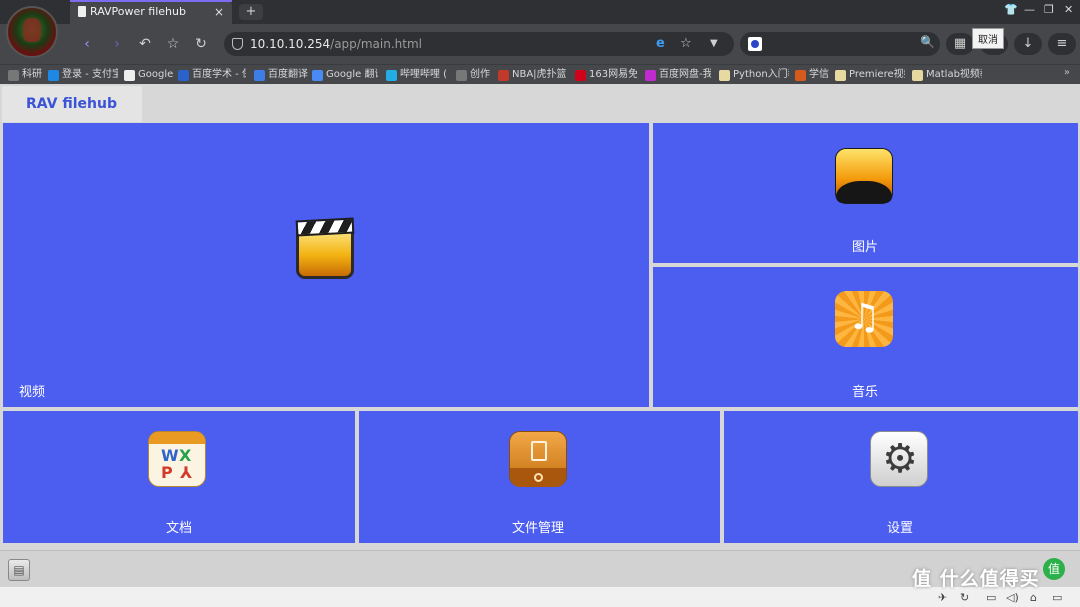  What do you see at coordinates (964, 597) in the screenshot?
I see `status-refresh-icon: ↻` at bounding box center [964, 597].